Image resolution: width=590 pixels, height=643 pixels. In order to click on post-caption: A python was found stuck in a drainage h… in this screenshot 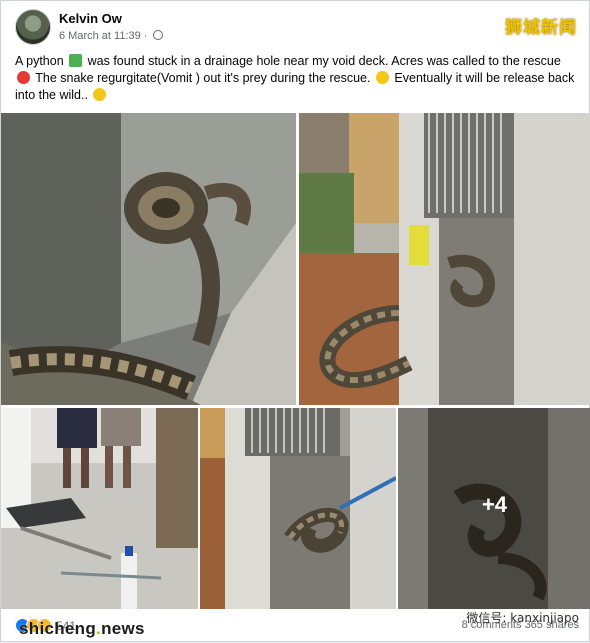, I will do `click(298, 78)`.